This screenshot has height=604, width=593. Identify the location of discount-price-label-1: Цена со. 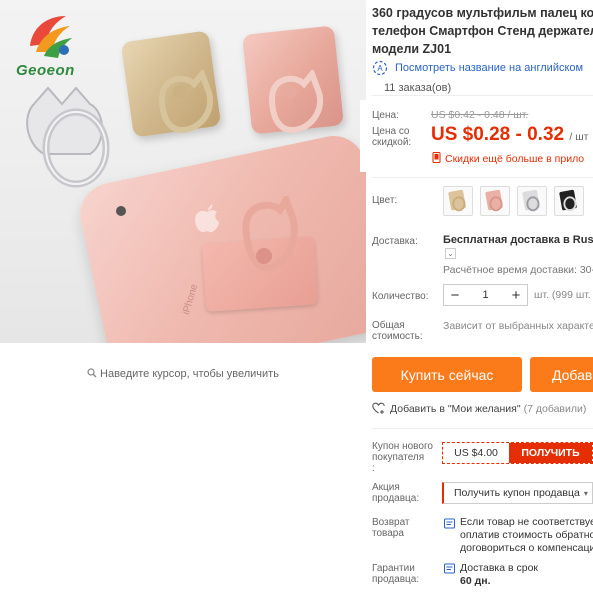
(391, 131).